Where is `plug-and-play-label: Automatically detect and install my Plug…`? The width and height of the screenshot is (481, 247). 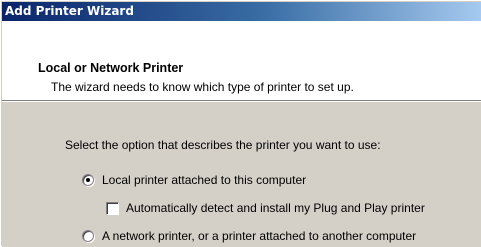 plug-and-play-label: Automatically detect and install my Plug… is located at coordinates (275, 208).